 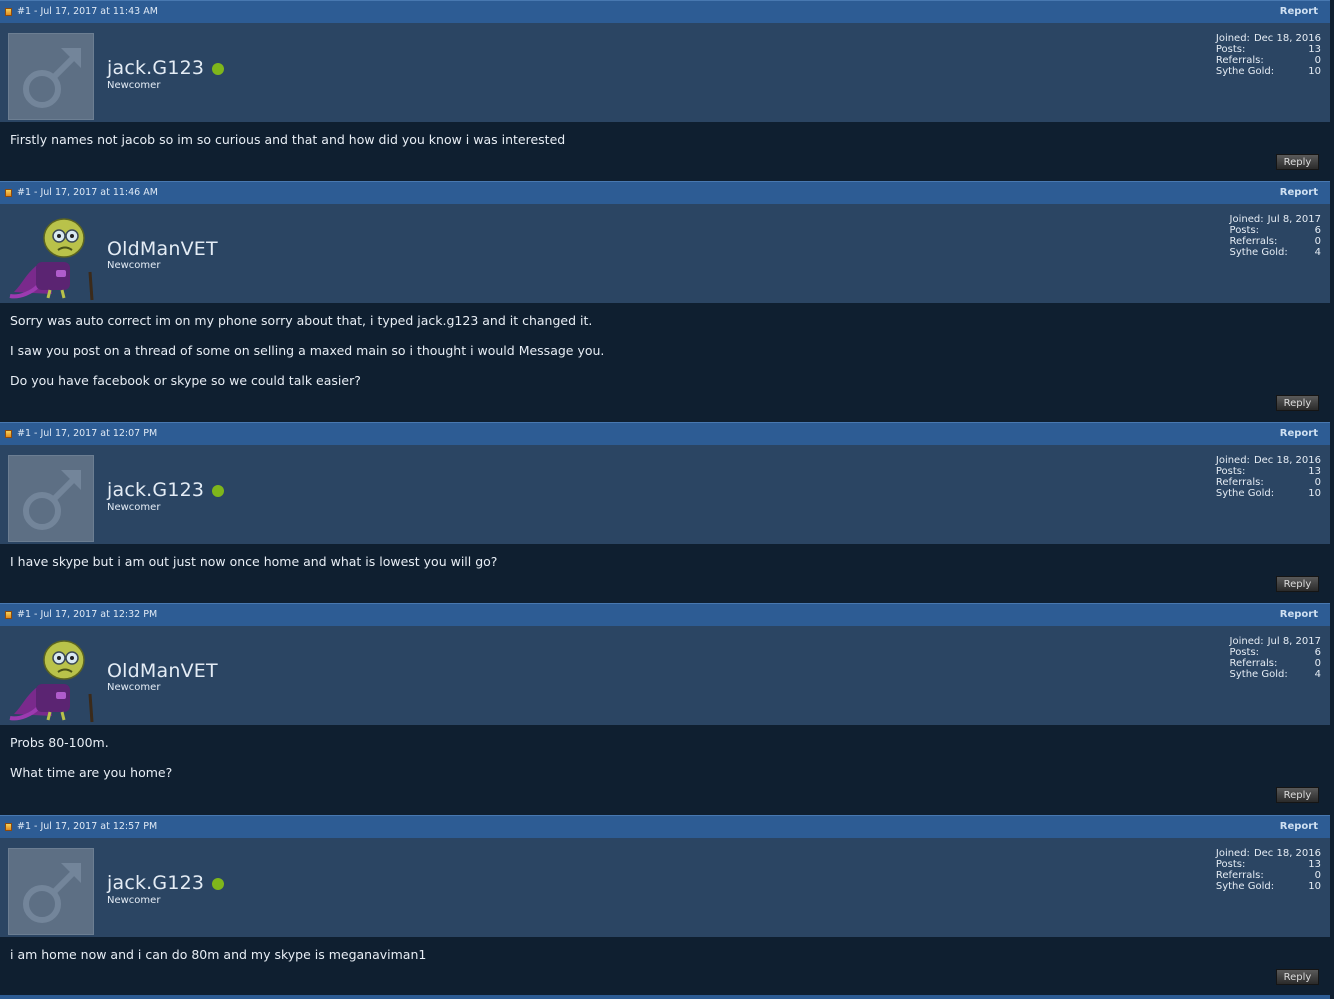 I want to click on user-stat-value: 6, so click(x=1317, y=230).